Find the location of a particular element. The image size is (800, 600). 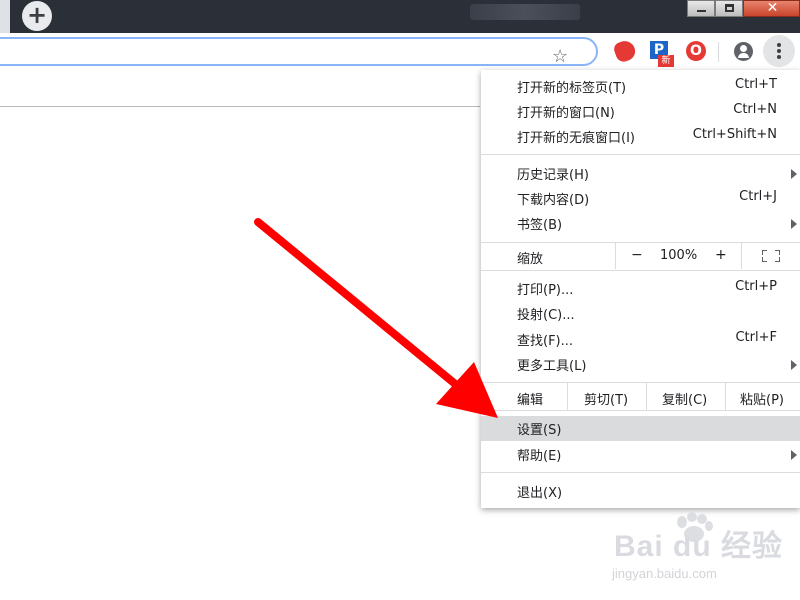

watermark-subtext: jingyan.baidu.com is located at coordinates (664, 573).